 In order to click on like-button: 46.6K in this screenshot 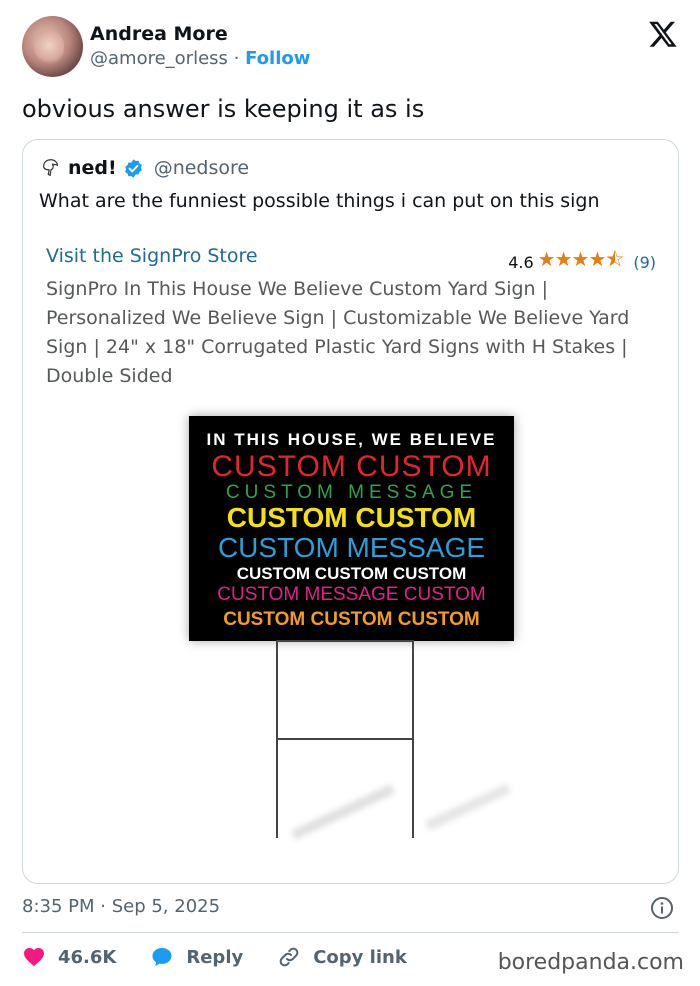, I will do `click(69, 957)`.